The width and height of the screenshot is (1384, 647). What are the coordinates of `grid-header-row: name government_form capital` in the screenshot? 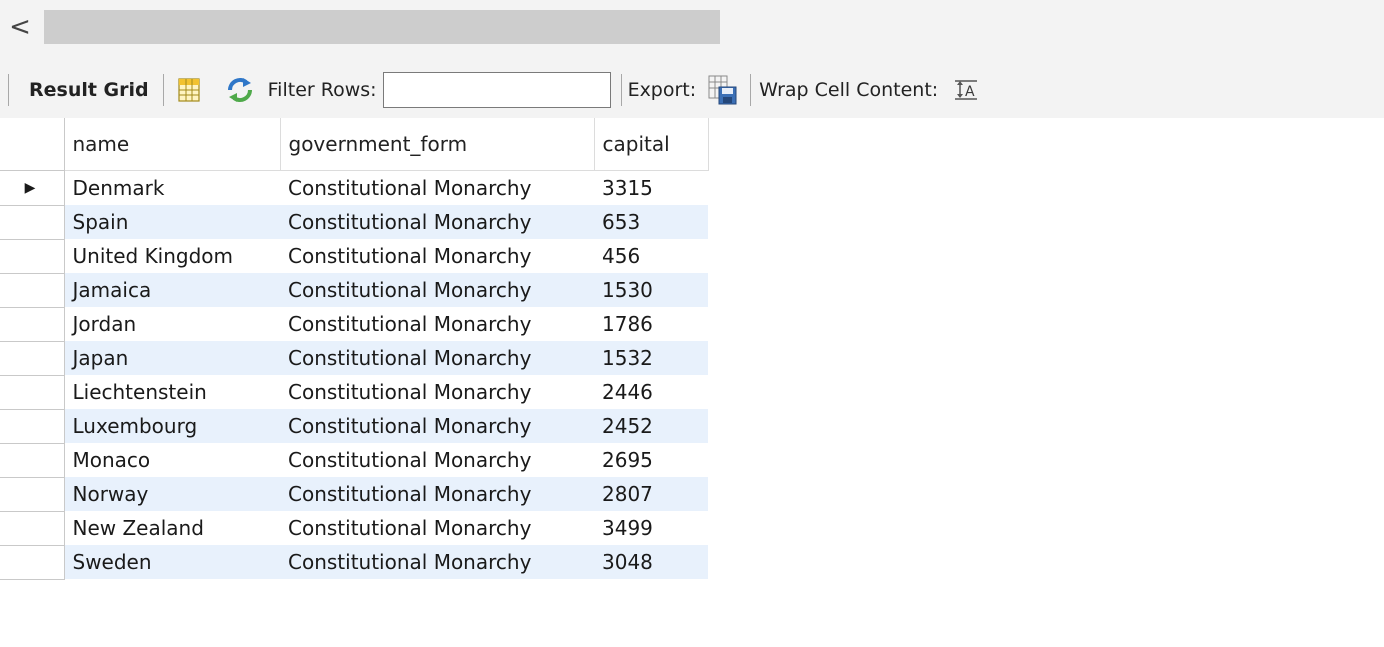 It's located at (354, 144).